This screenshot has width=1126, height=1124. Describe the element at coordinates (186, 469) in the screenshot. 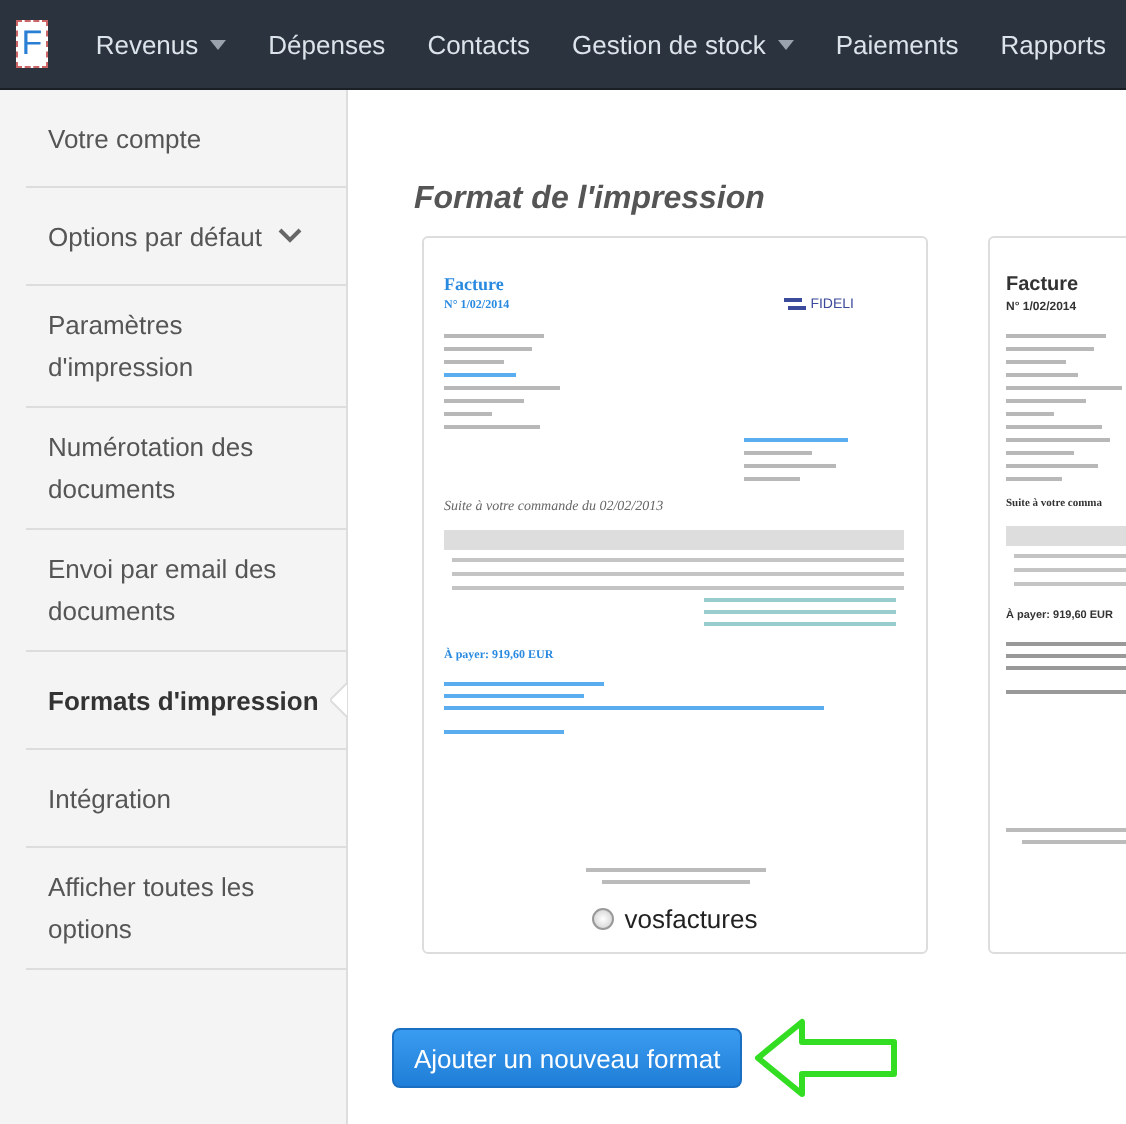

I see `sidebar-item: Numérotation des documents` at that location.